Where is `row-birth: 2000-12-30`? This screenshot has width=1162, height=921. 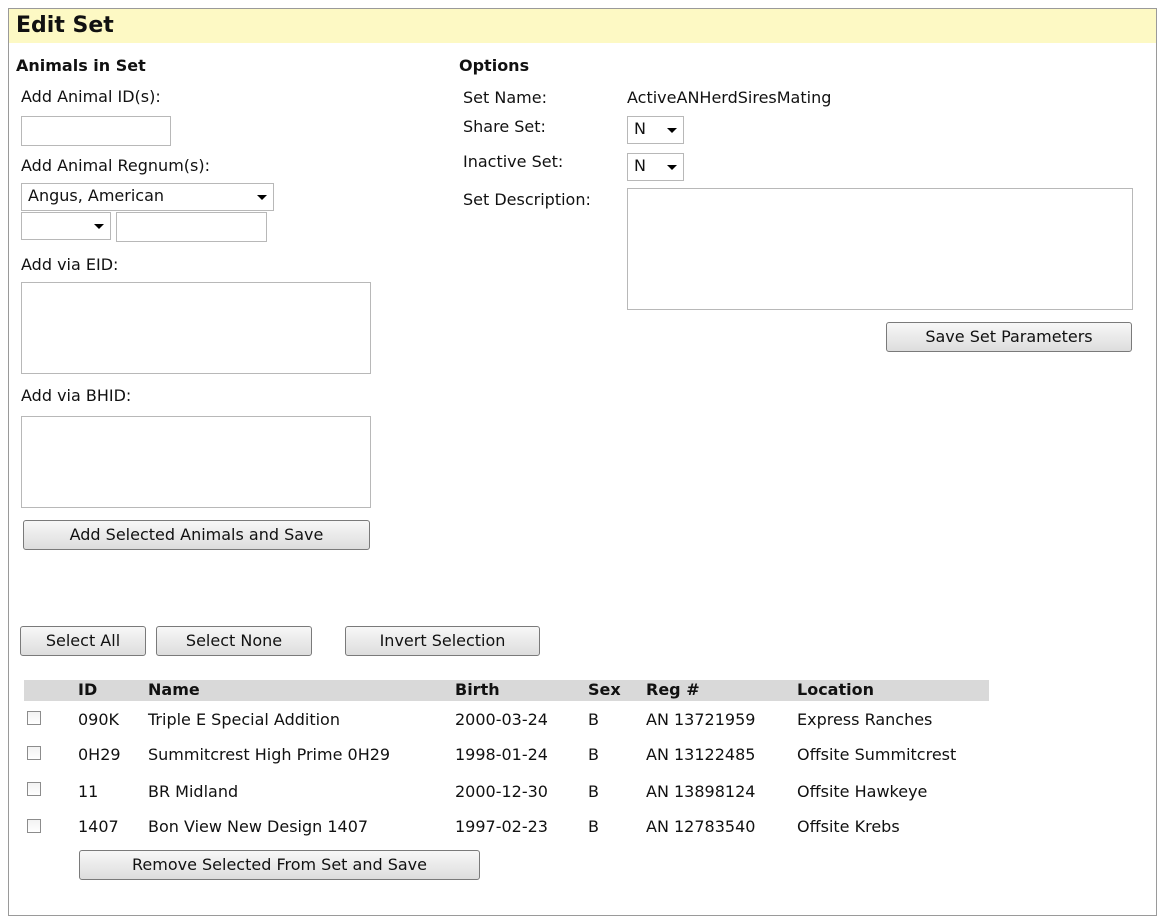
row-birth: 2000-12-30 is located at coordinates (501, 791).